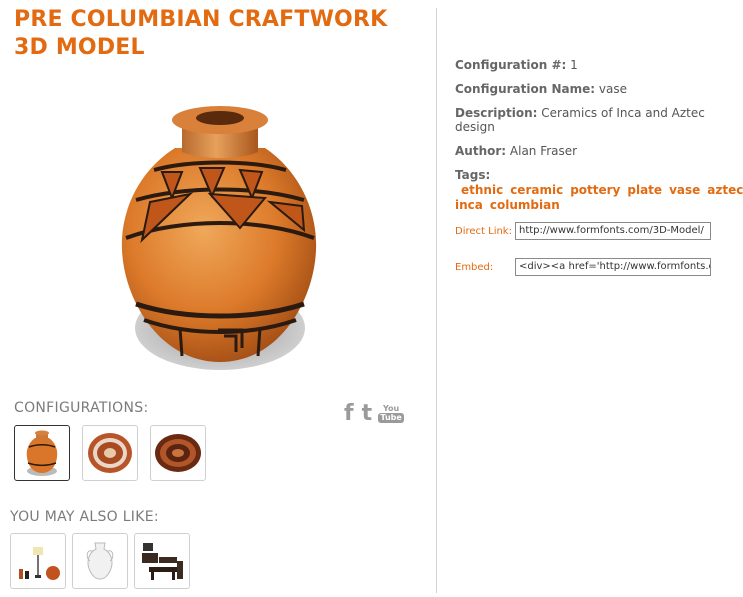 This screenshot has height=597, width=743. Describe the element at coordinates (81, 408) in the screenshot. I see `configurations-label: CONFIGURATIONS:` at that location.